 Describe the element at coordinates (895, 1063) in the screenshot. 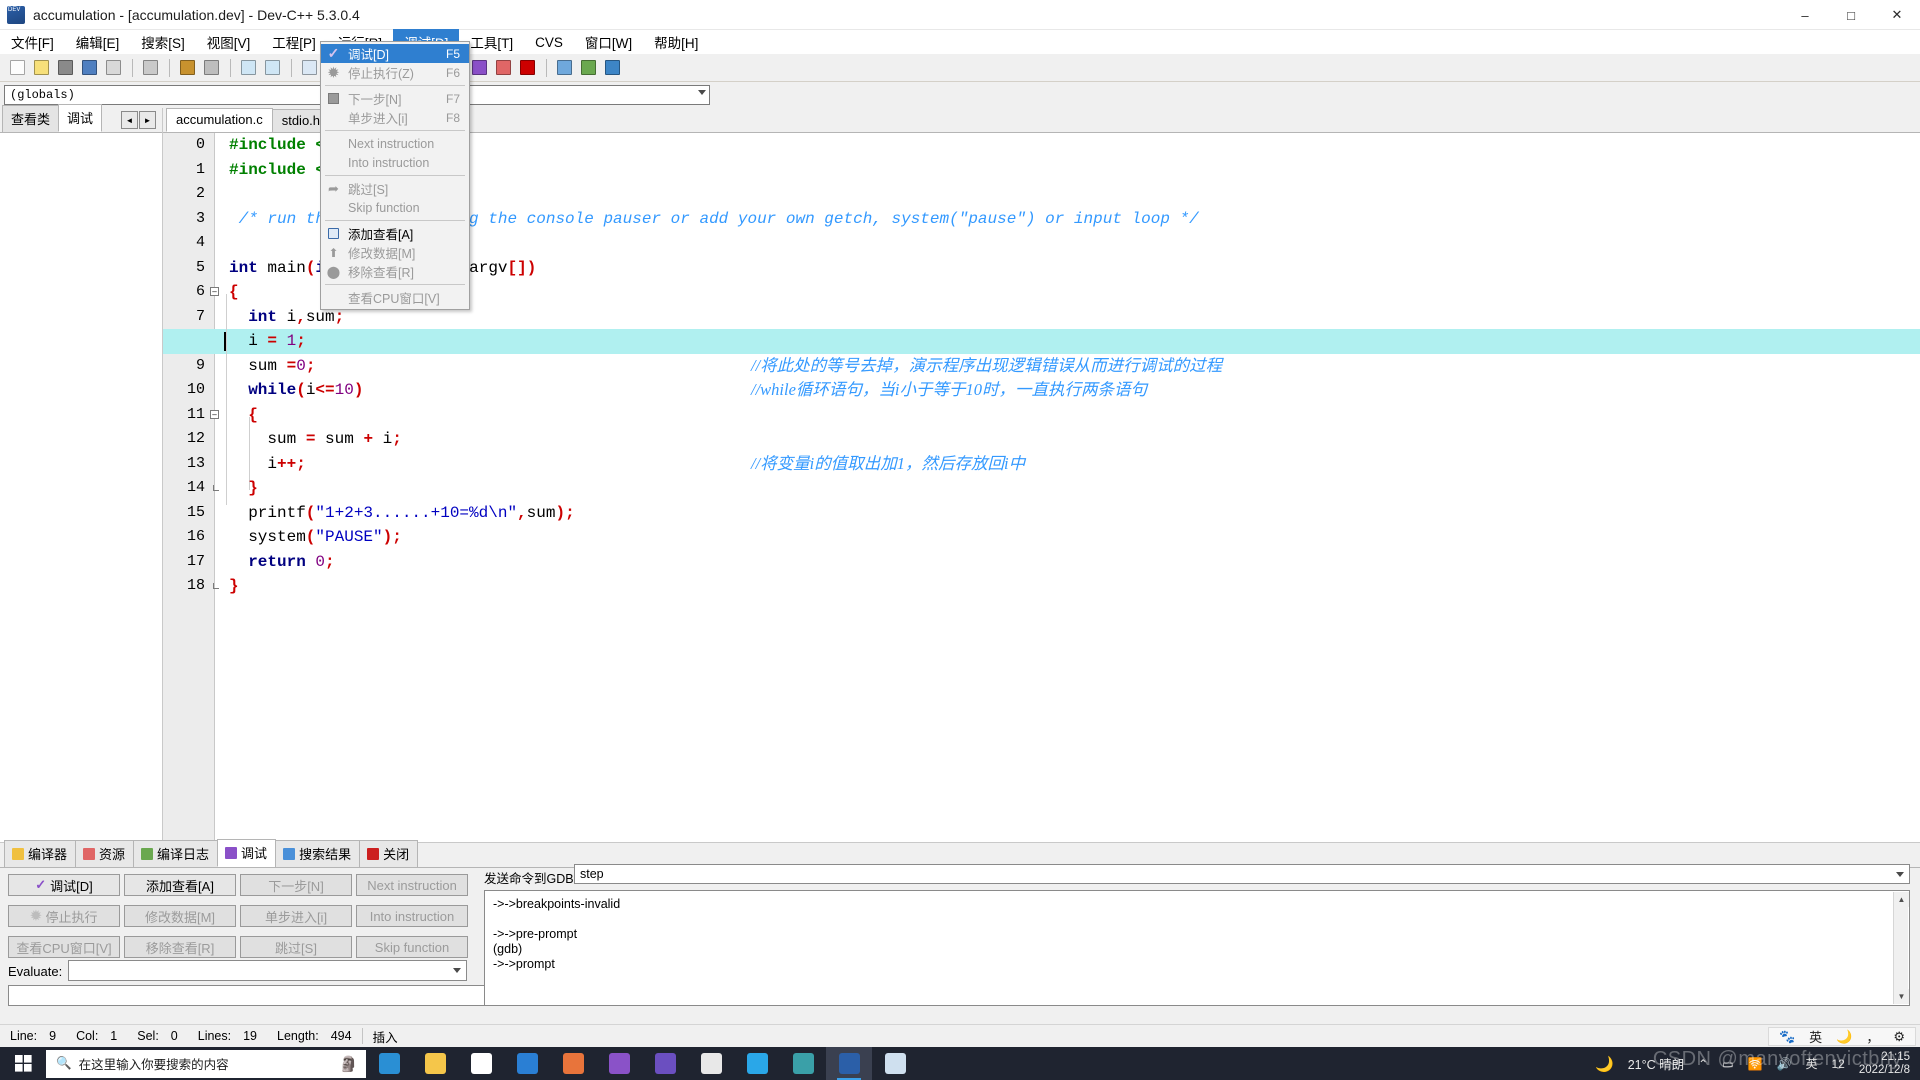

I see `taskbar-notepad` at that location.